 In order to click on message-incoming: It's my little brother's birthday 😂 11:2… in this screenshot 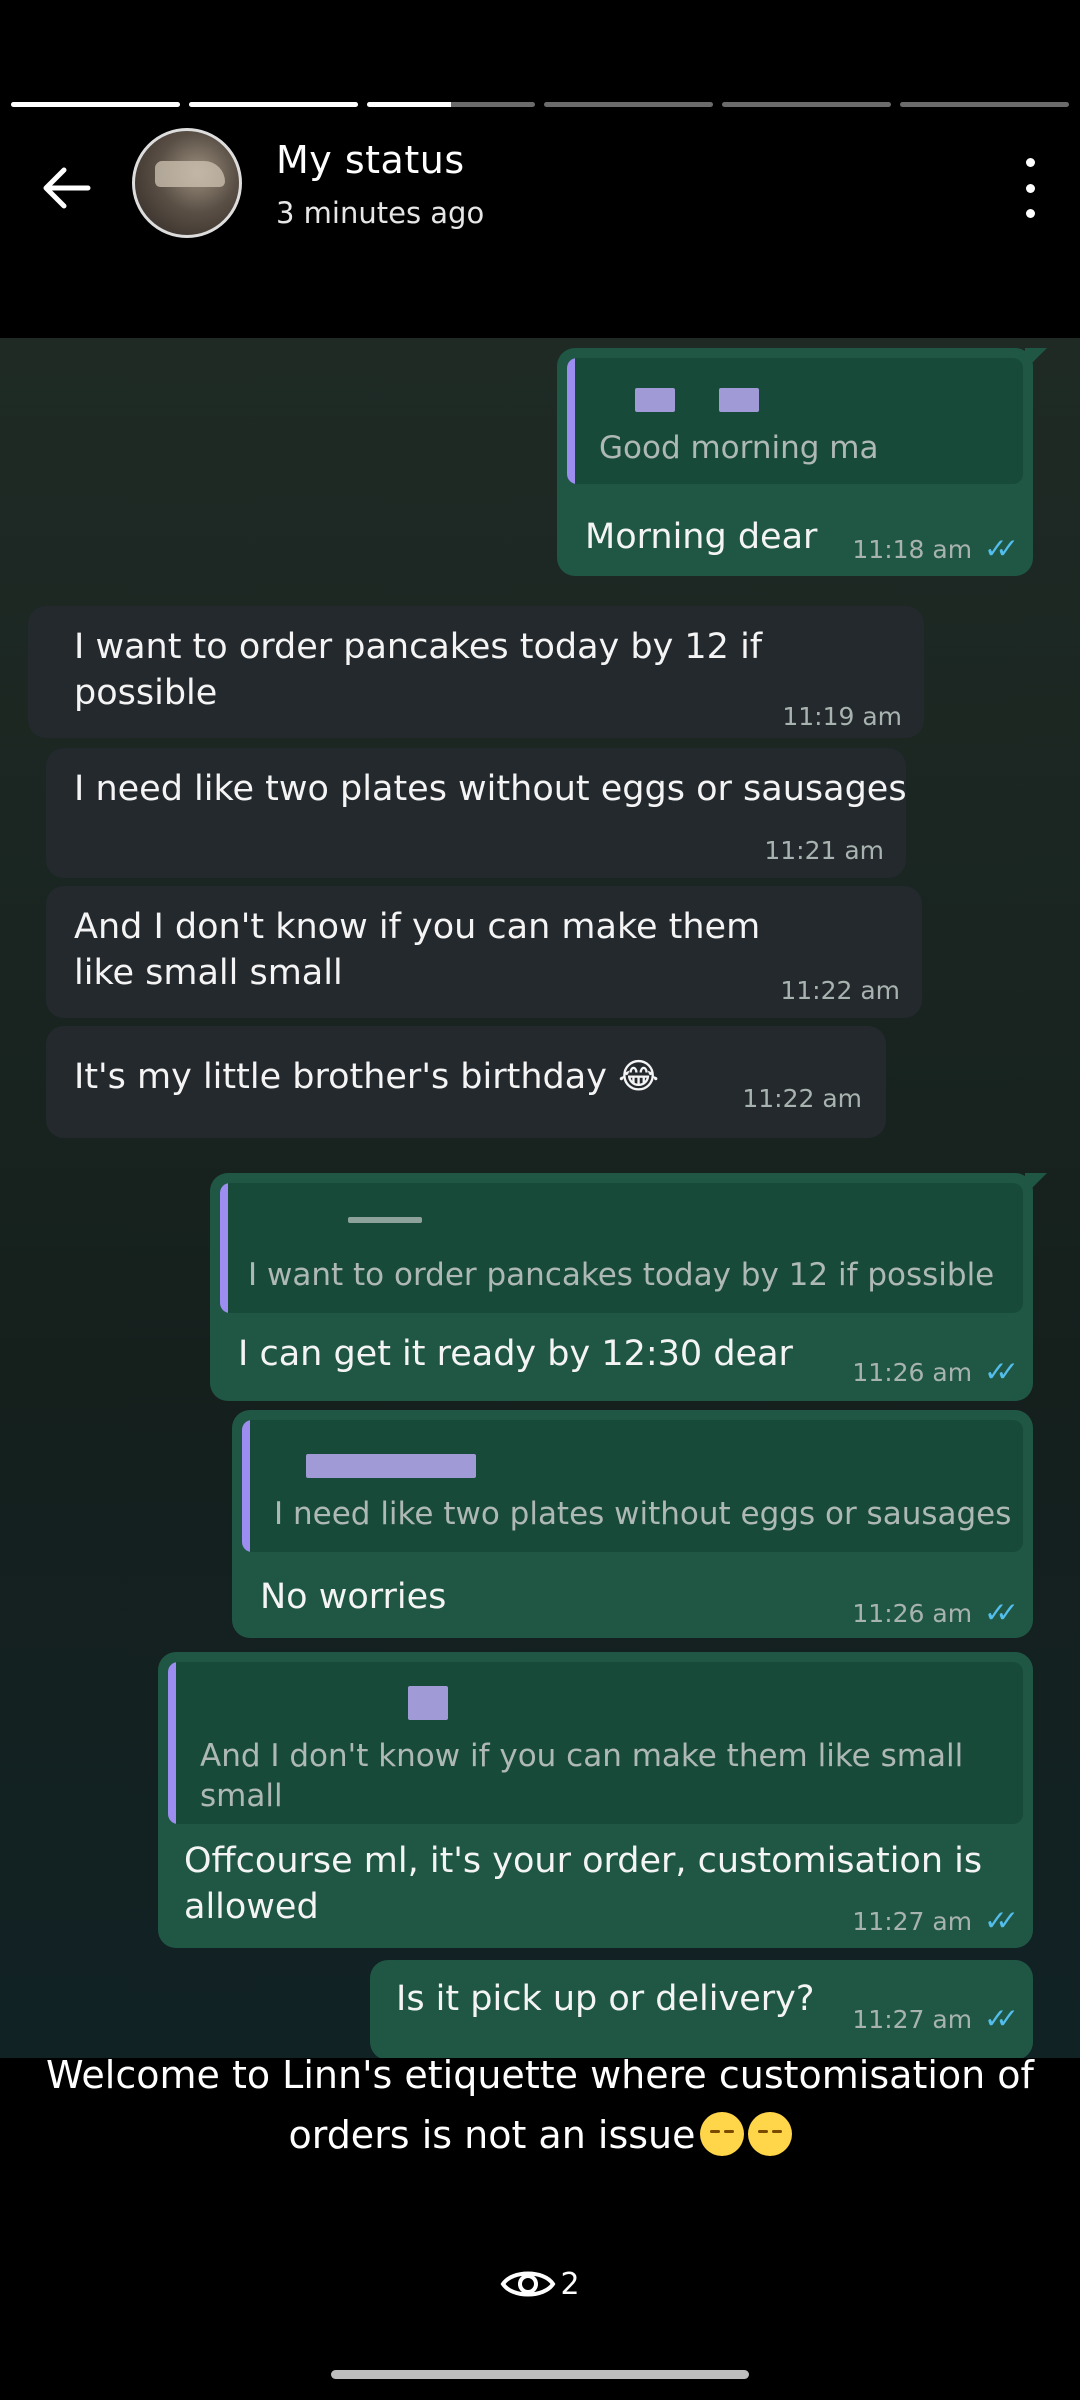, I will do `click(466, 1082)`.